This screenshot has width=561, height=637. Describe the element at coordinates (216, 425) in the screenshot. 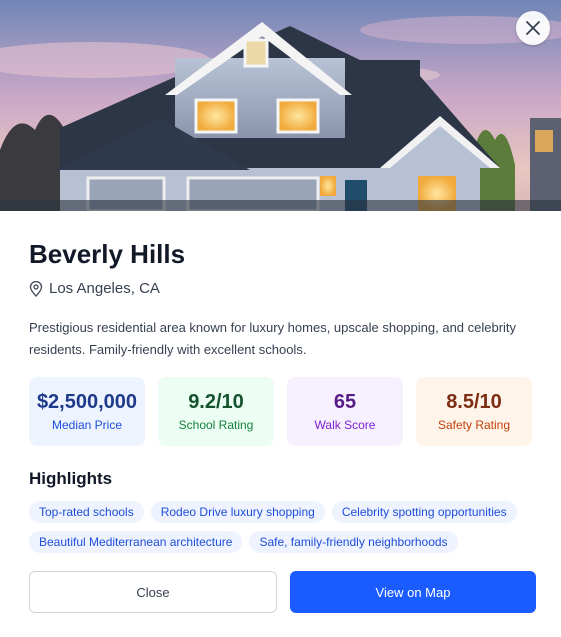

I see `stat-label: School Rating` at that location.